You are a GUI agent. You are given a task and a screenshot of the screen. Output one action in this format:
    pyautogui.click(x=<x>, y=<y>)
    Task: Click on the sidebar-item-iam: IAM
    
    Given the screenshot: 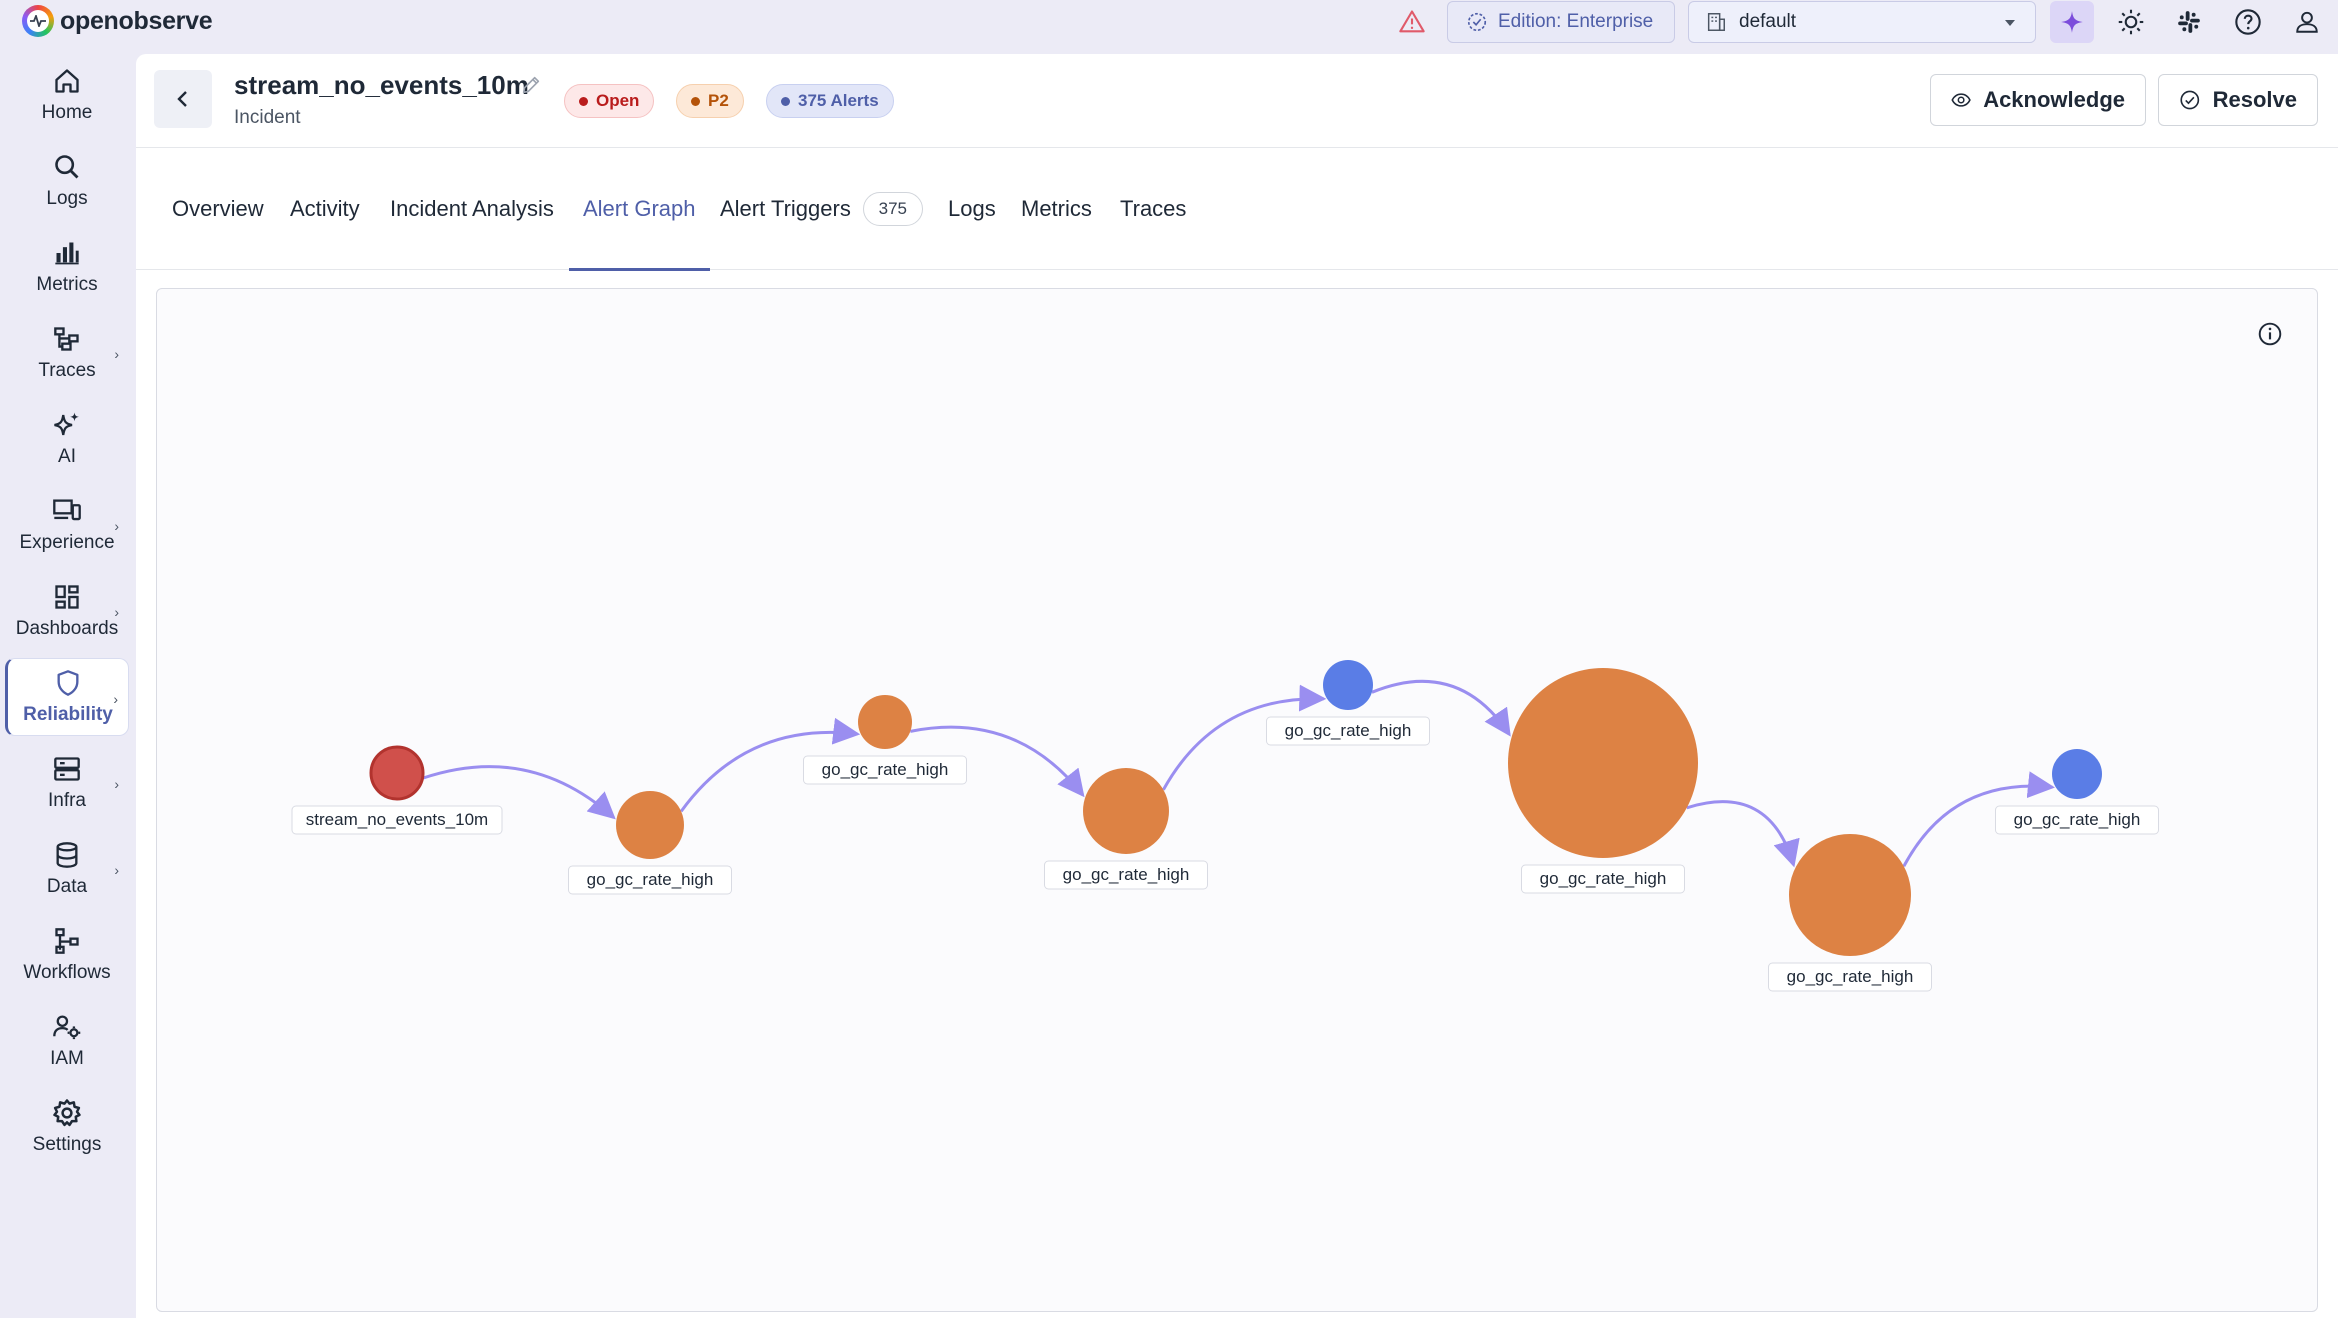 What is the action you would take?
    pyautogui.click(x=67, y=1041)
    